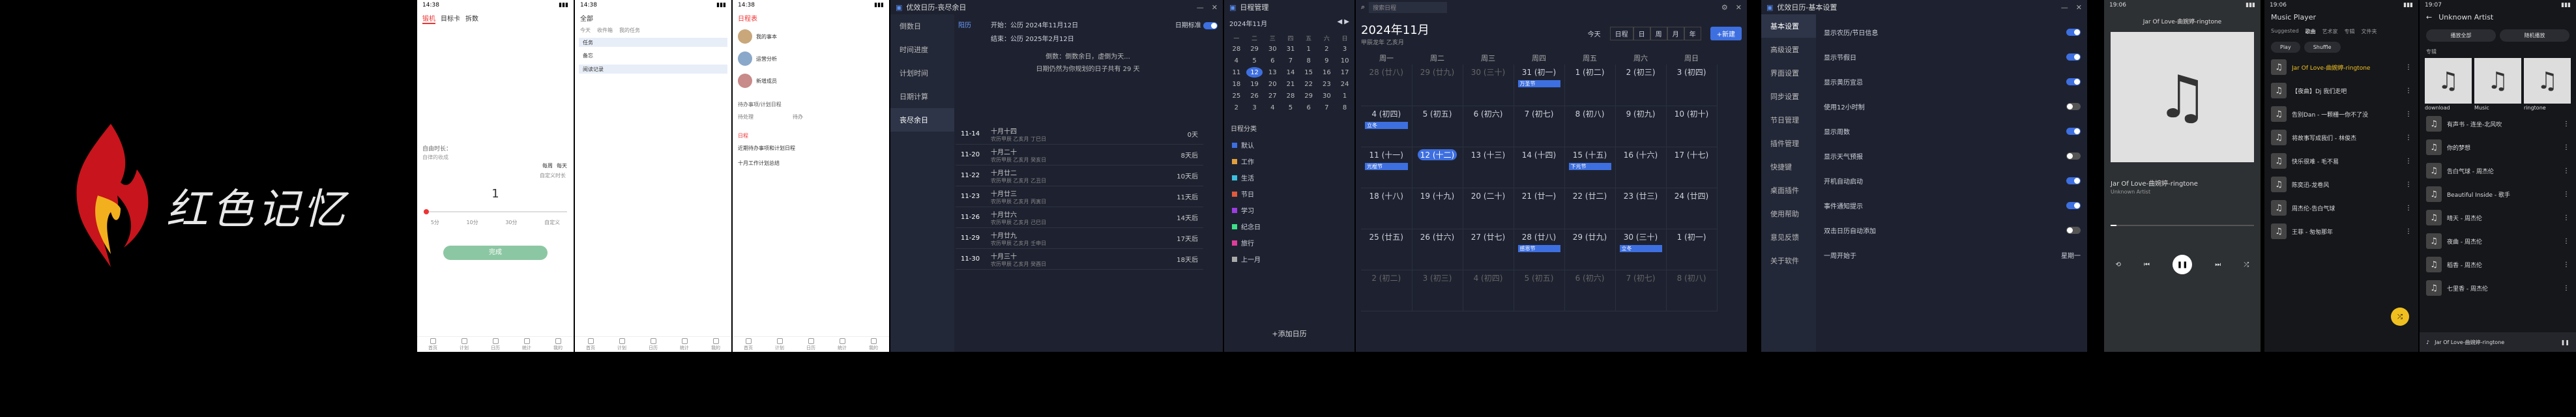 The height and width of the screenshot is (417, 2576). What do you see at coordinates (1386, 208) in the screenshot?
I see `day-cell: 18 (十八)` at bounding box center [1386, 208].